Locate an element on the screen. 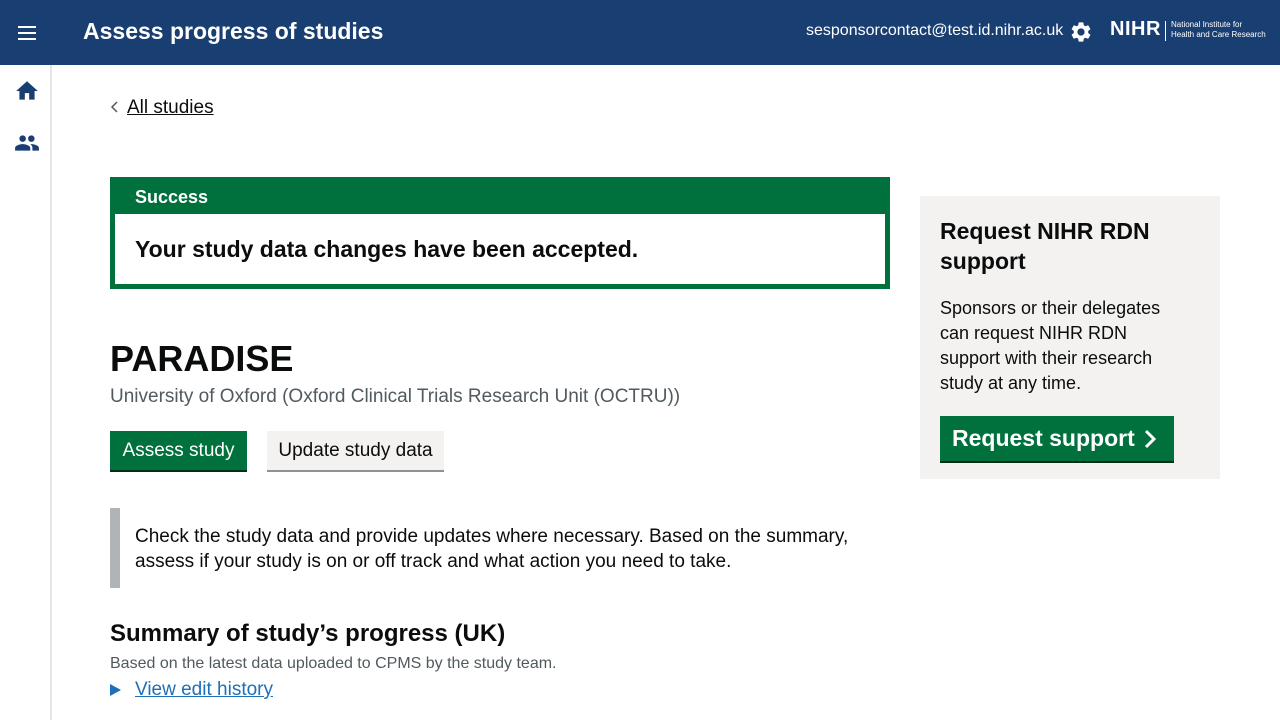 This screenshot has width=1280, height=720. assess-study-button: Assess study is located at coordinates (178, 450).